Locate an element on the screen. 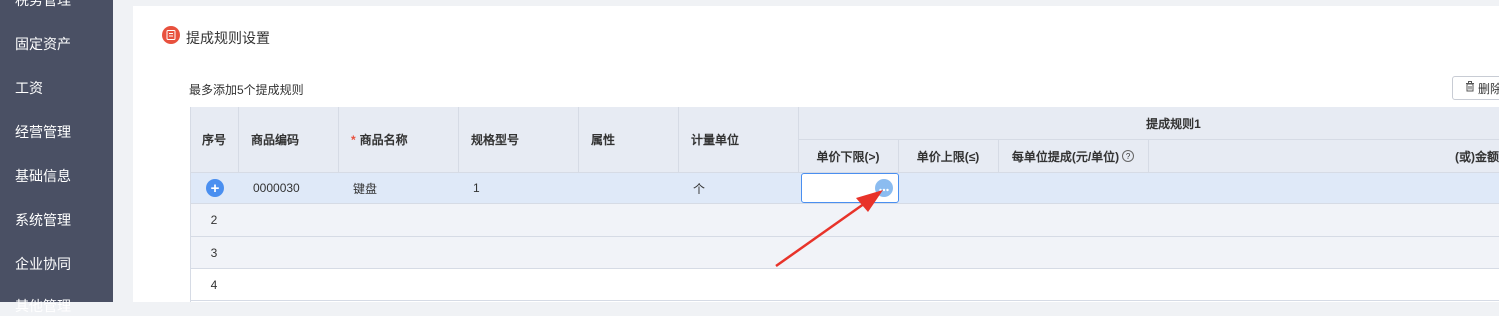 The image size is (1499, 316). trash-icon is located at coordinates (1470, 88).